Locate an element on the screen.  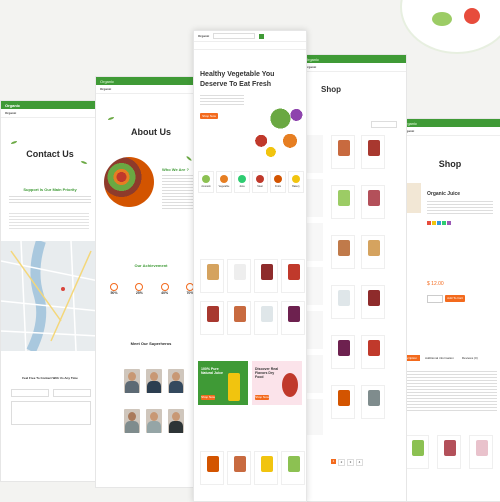
search-input is located at coordinates (234, 36).